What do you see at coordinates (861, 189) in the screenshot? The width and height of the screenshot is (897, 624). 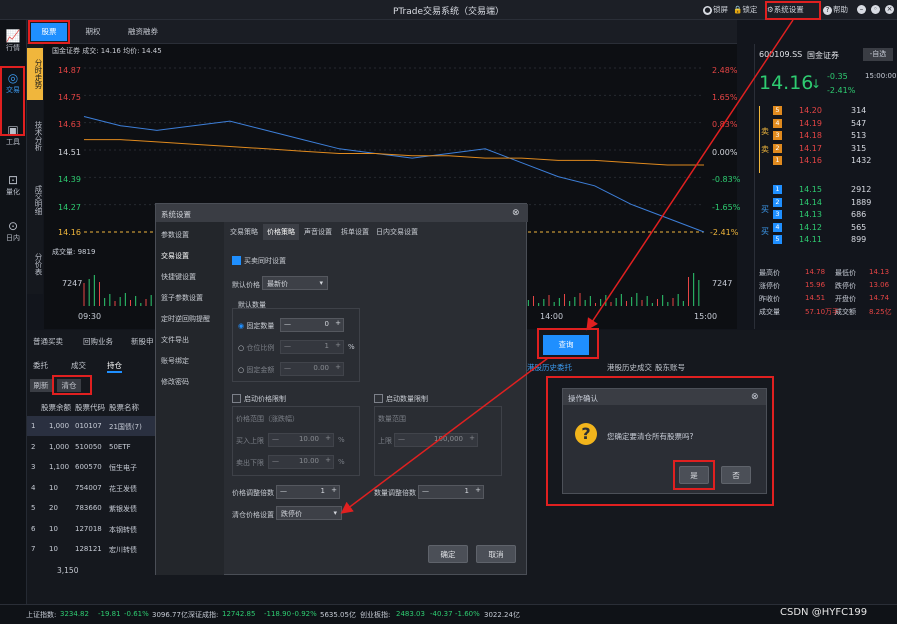 I see `bid-volume: 2912` at bounding box center [861, 189].